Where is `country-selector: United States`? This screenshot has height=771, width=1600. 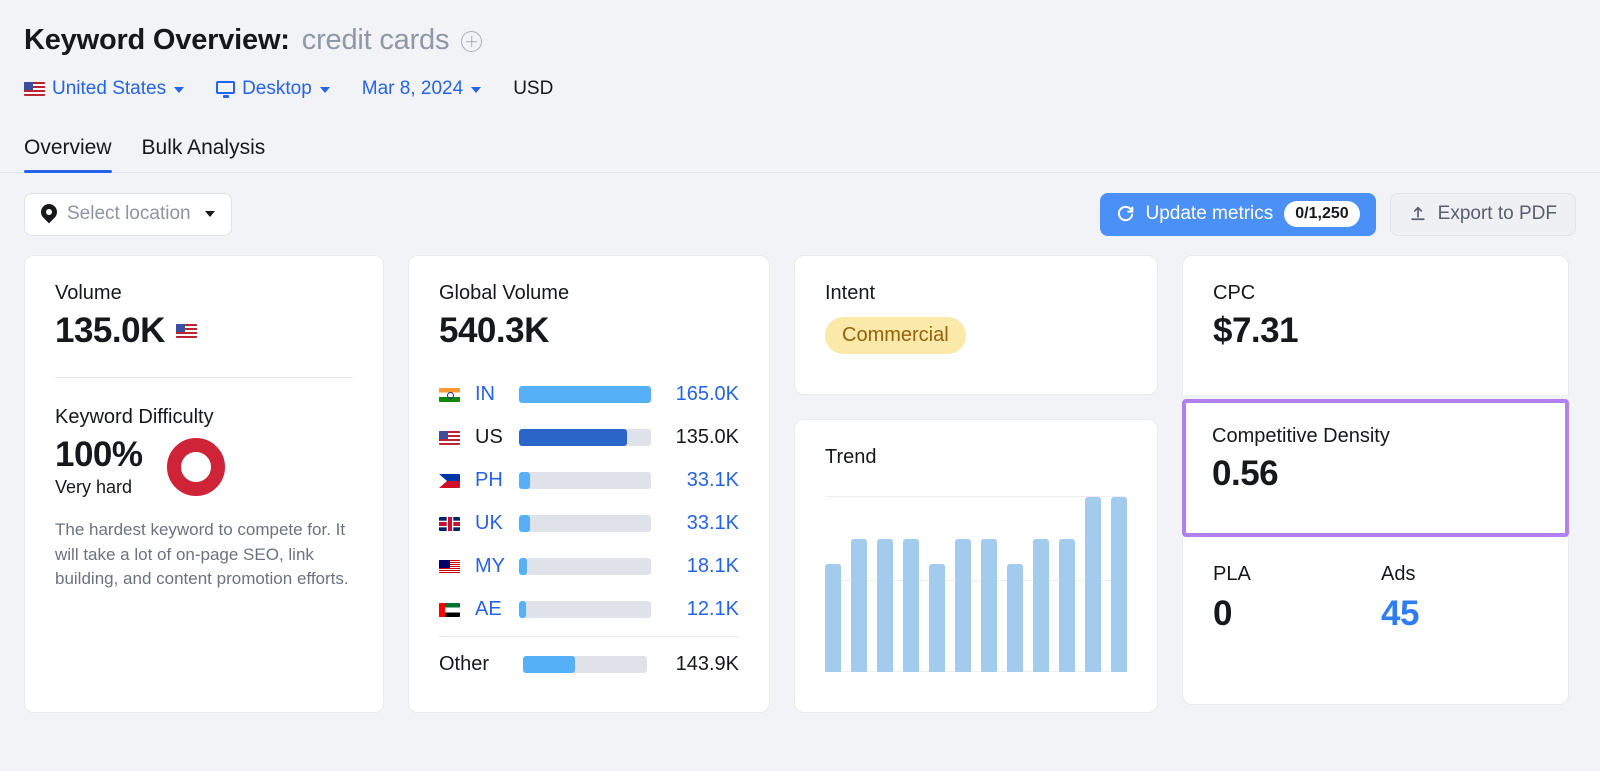 country-selector: United States is located at coordinates (104, 89).